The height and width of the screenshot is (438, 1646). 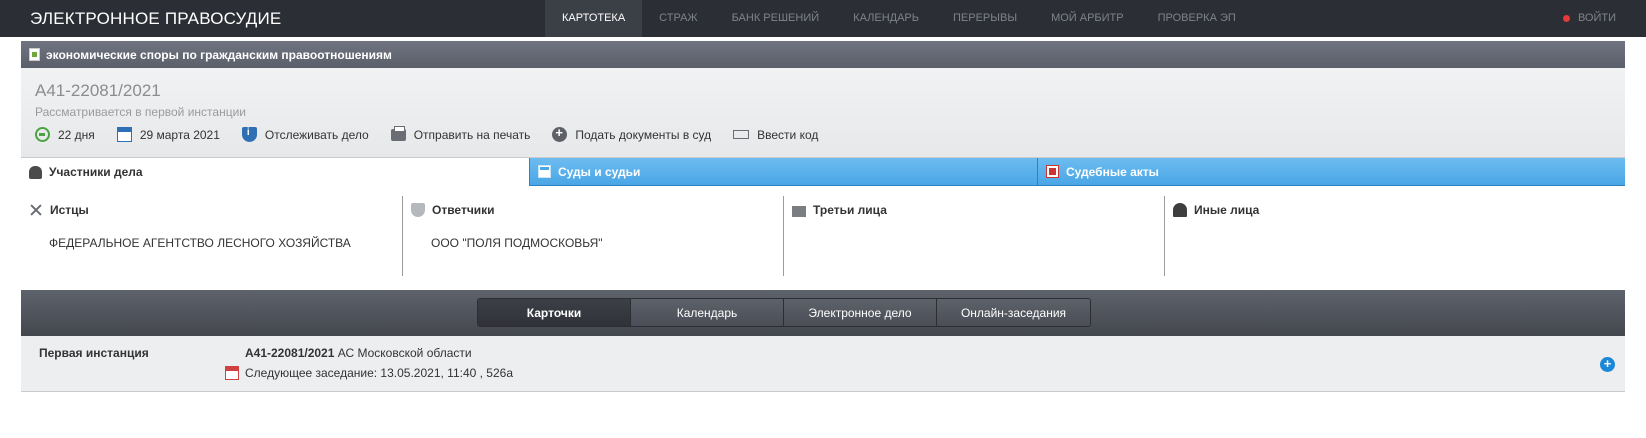 I want to click on expand-plus-icon: +, so click(x=1607, y=364).